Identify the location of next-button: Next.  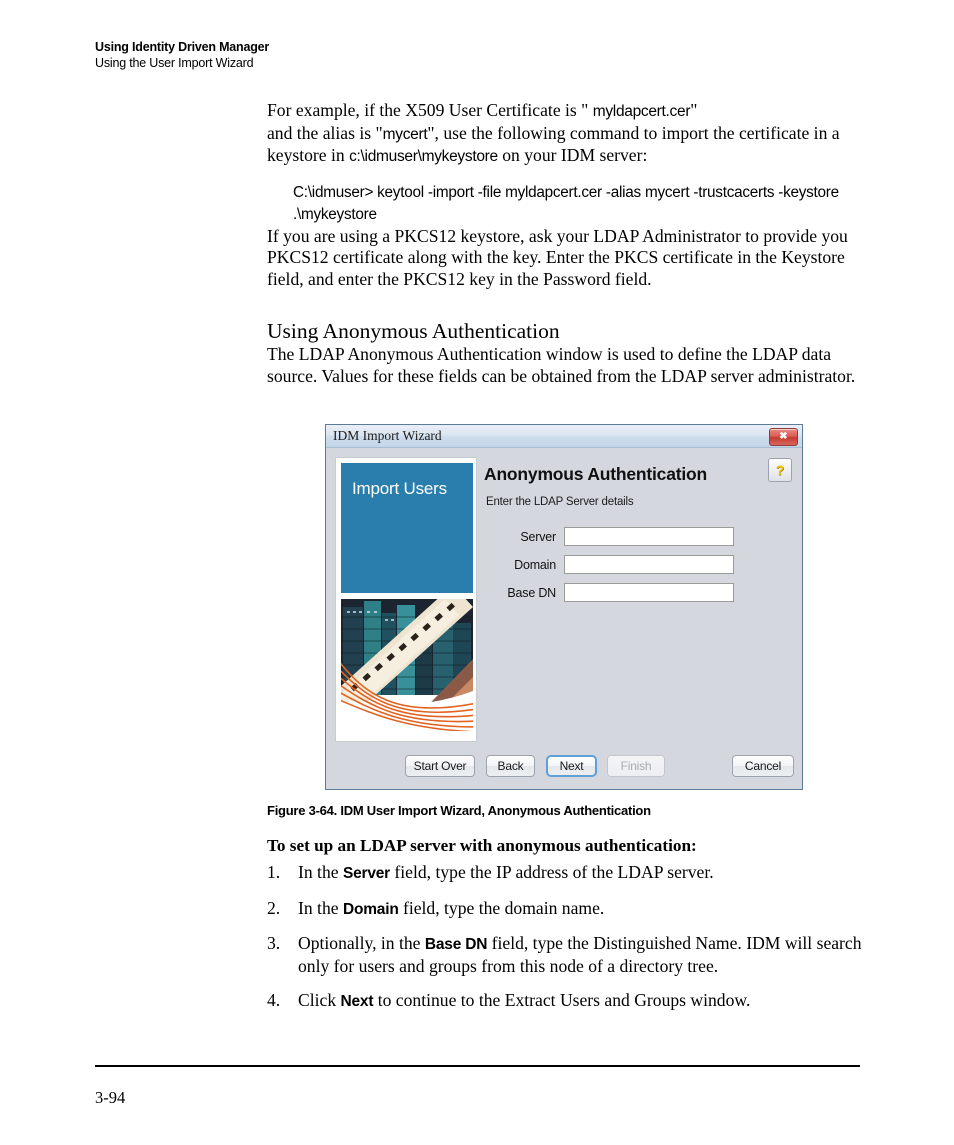
(571, 766).